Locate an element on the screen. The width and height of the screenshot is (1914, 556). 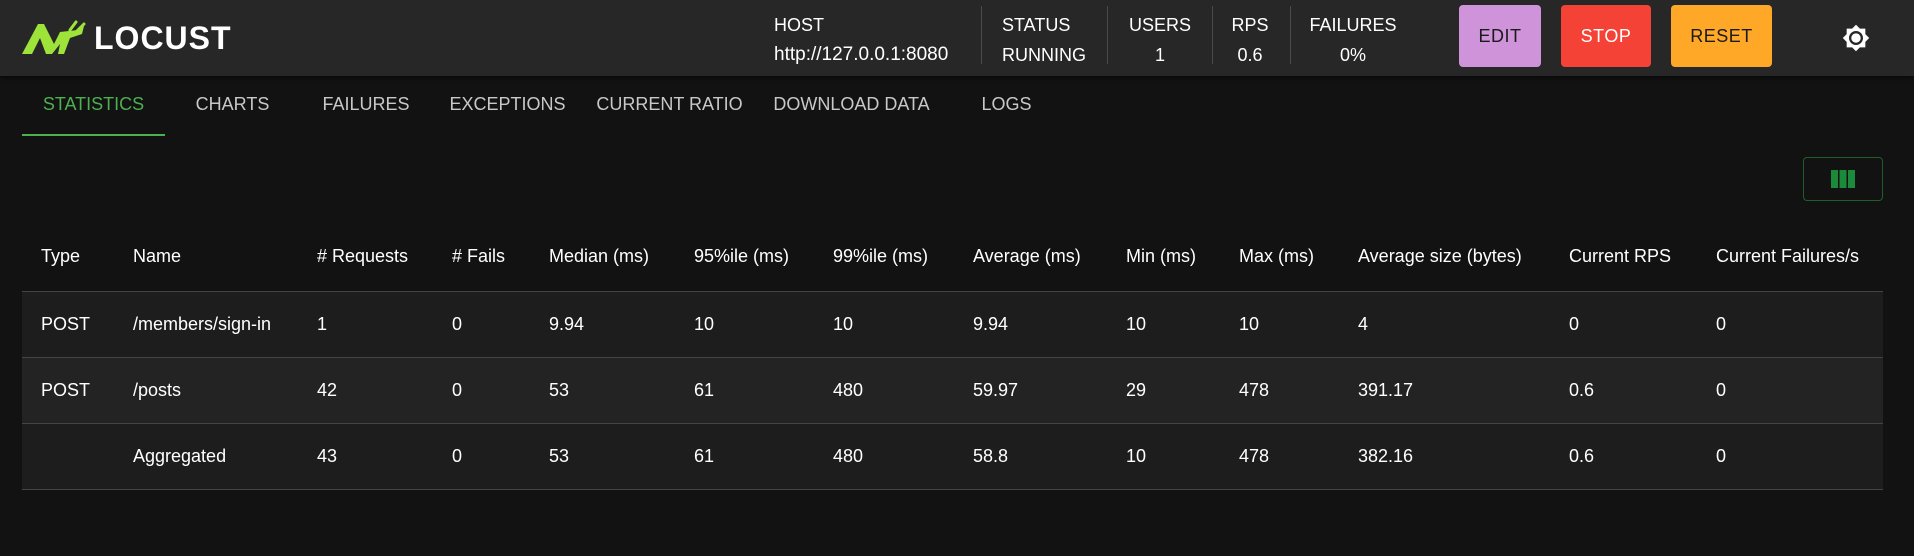
rps-label: RPS is located at coordinates (1250, 25).